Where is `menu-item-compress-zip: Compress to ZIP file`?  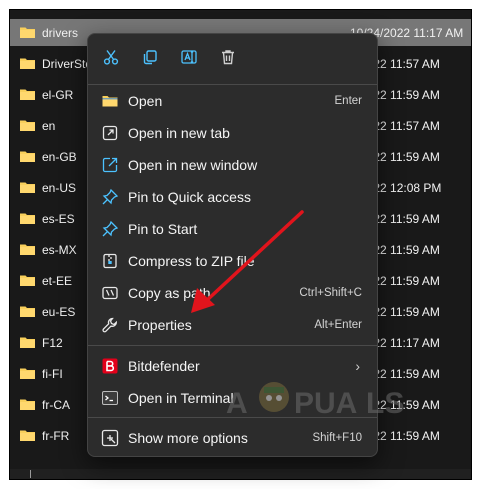 menu-item-compress-zip: Compress to ZIP file is located at coordinates (233, 261).